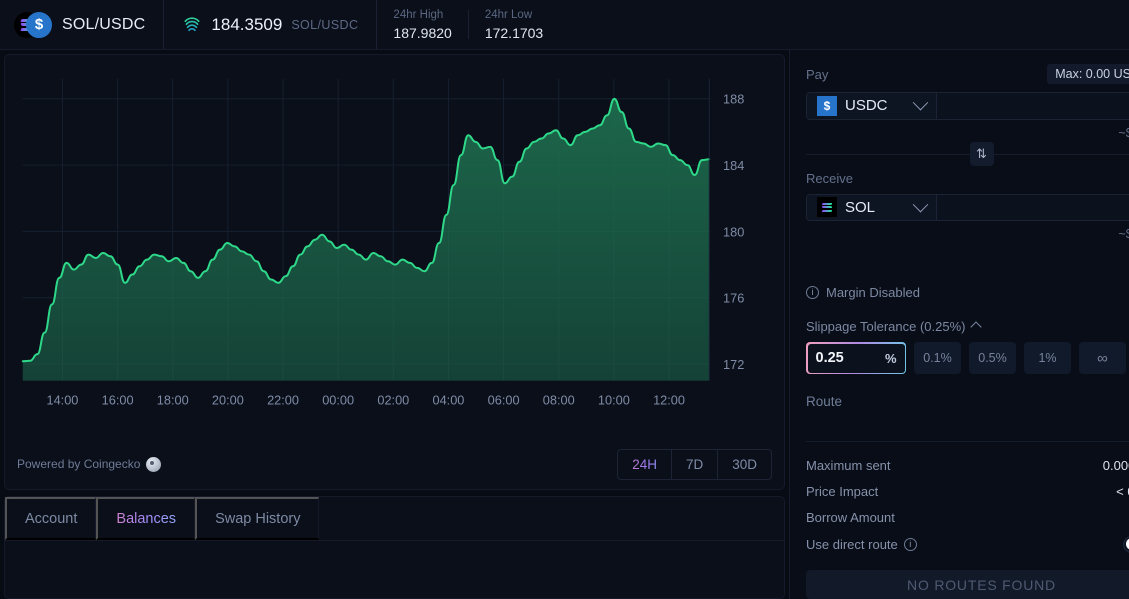  Describe the element at coordinates (842, 491) in the screenshot. I see `summary-key: Price Impact` at that location.